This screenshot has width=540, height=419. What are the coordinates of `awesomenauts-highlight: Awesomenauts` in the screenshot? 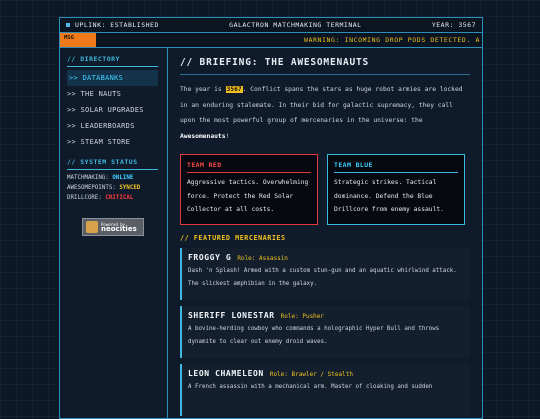 It's located at (203, 136).